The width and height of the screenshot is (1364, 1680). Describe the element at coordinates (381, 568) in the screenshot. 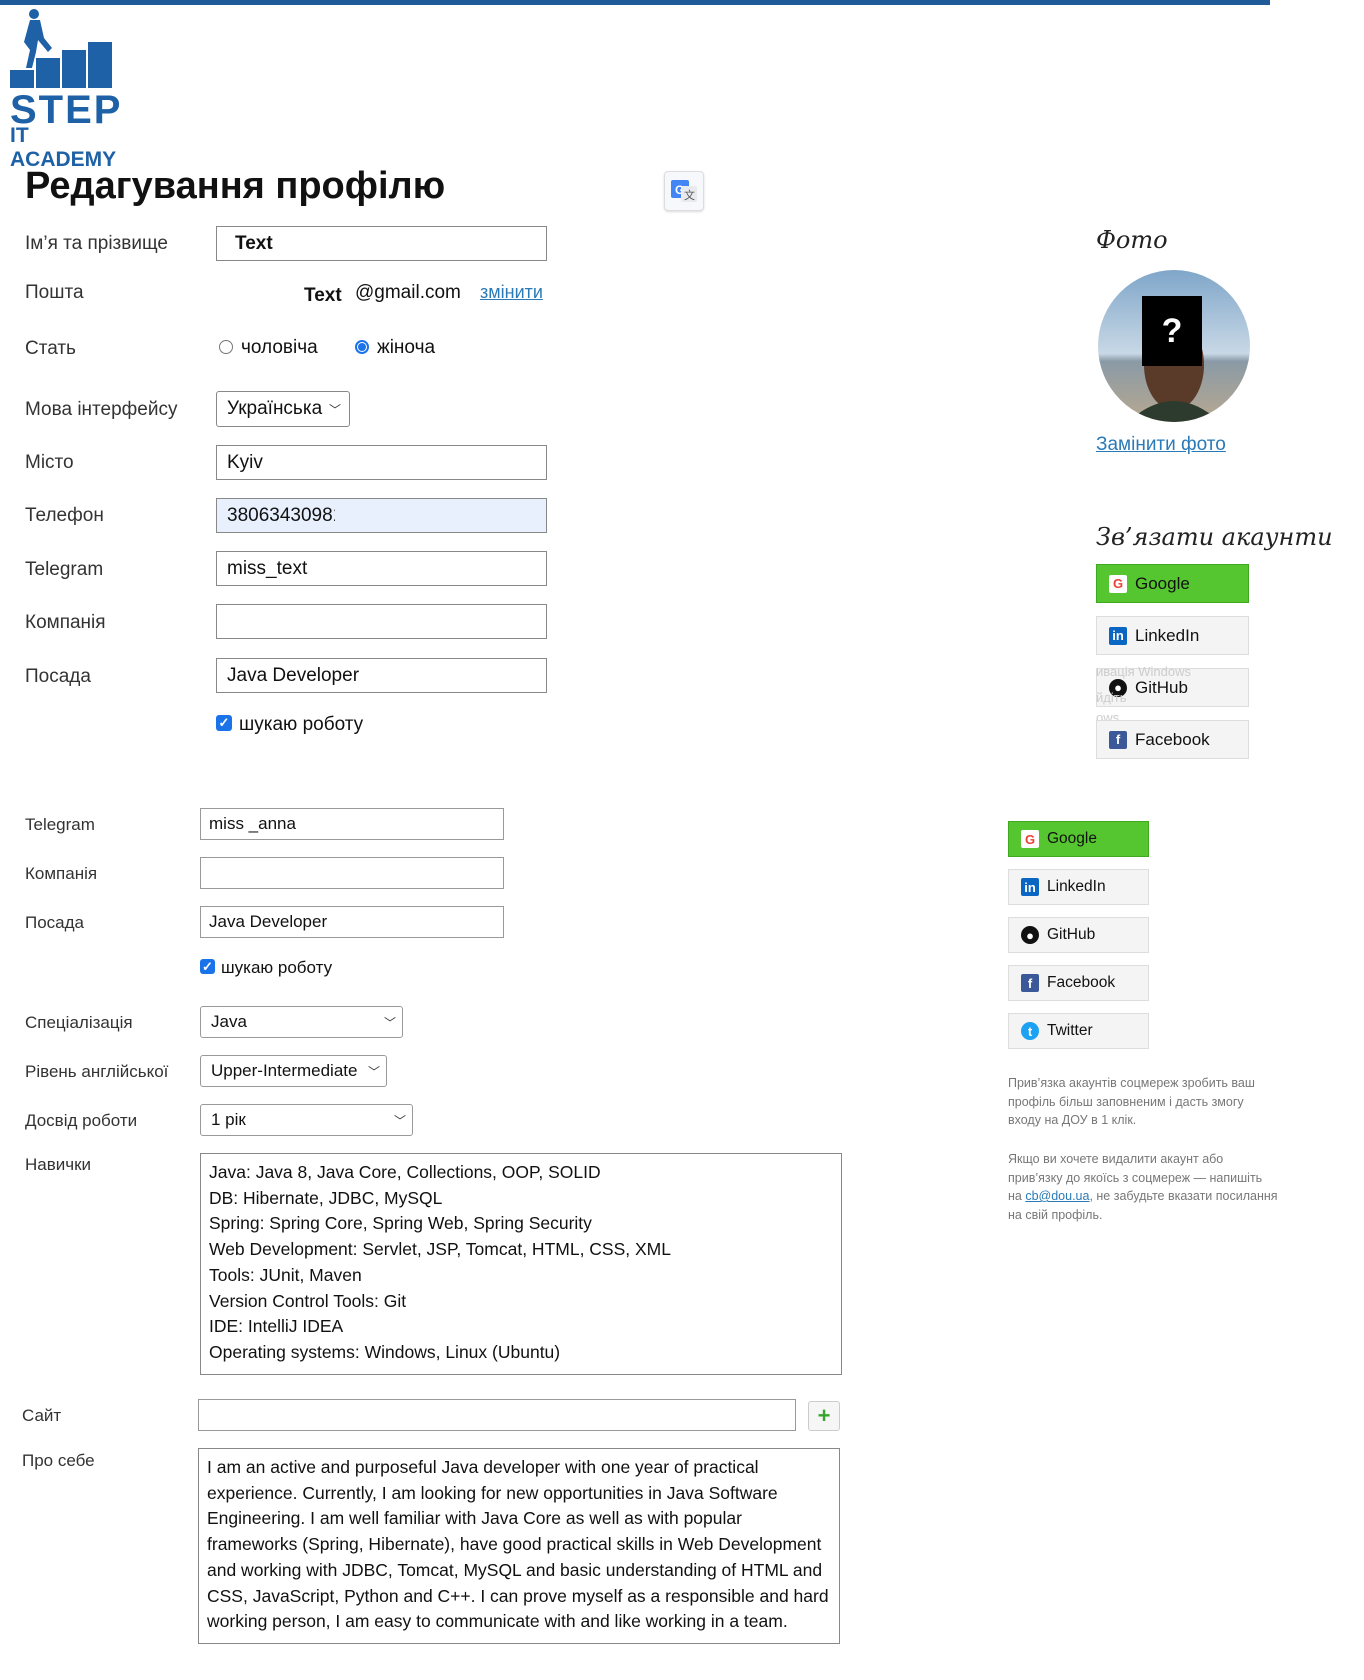

I see `telegram-input: miss_text` at that location.